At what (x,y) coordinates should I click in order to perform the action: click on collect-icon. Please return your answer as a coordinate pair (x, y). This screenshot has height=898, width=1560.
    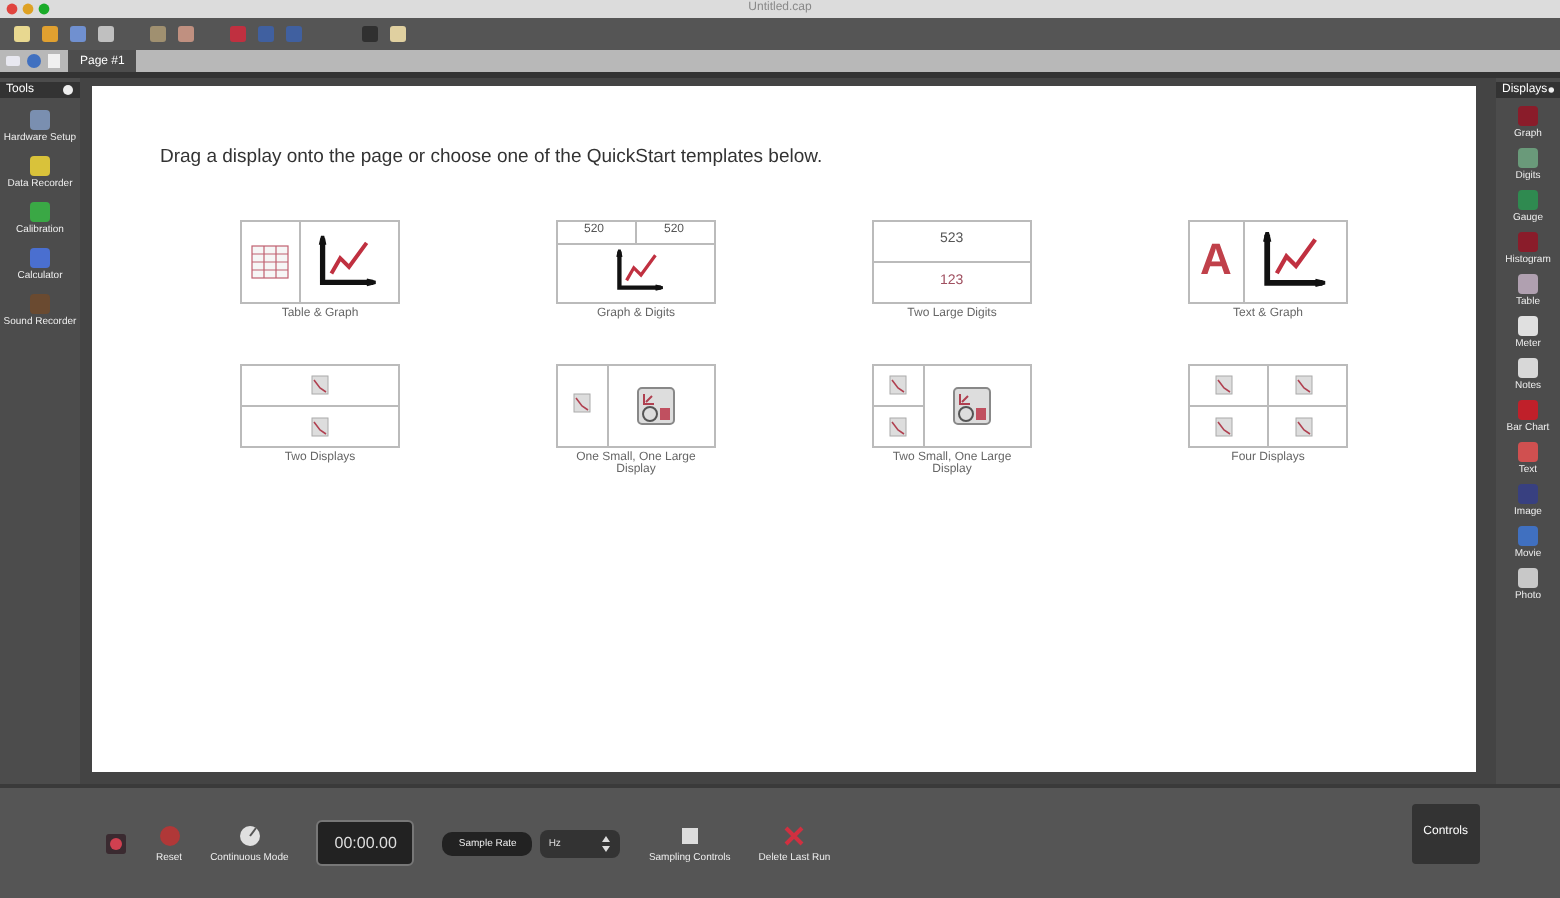
    Looking at the image, I should click on (116, 843).